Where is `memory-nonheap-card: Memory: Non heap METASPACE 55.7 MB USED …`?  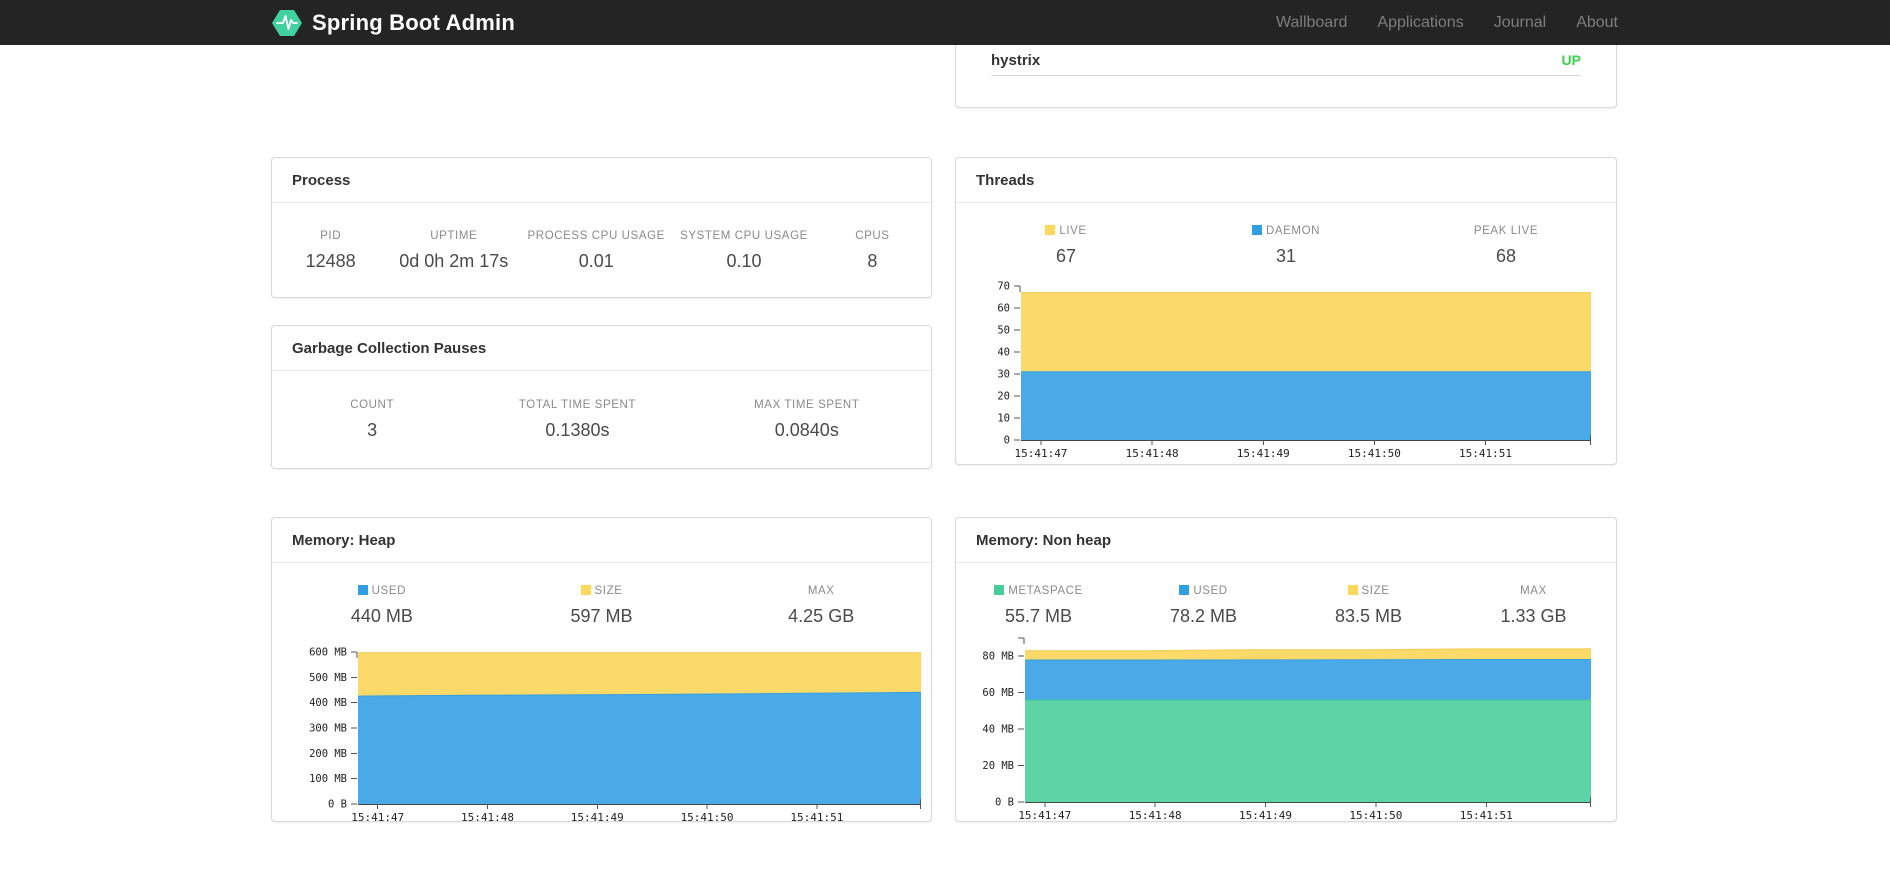 memory-nonheap-card: Memory: Non heap METASPACE 55.7 MB USED … is located at coordinates (1286, 669).